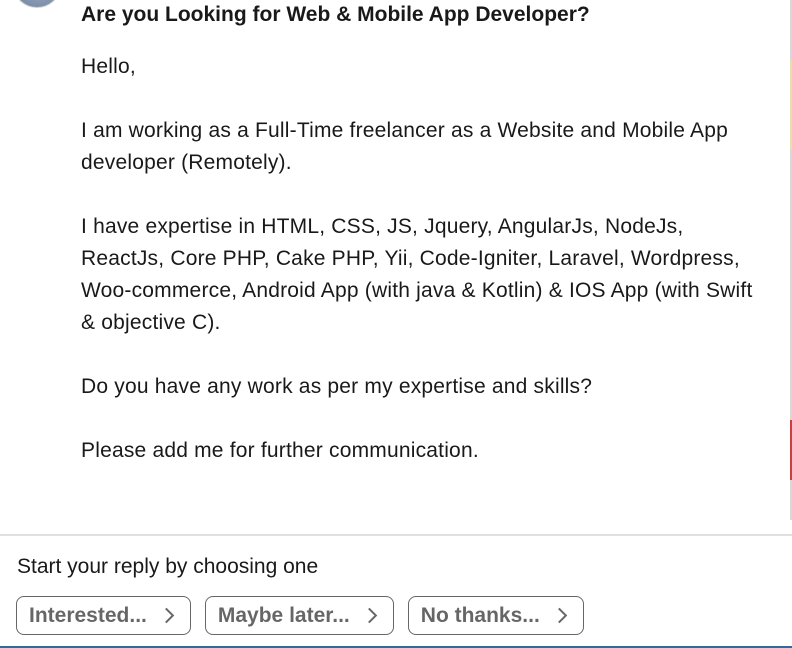 Image resolution: width=792 pixels, height=648 pixels. I want to click on message-paragraph: Hello,, so click(108, 66).